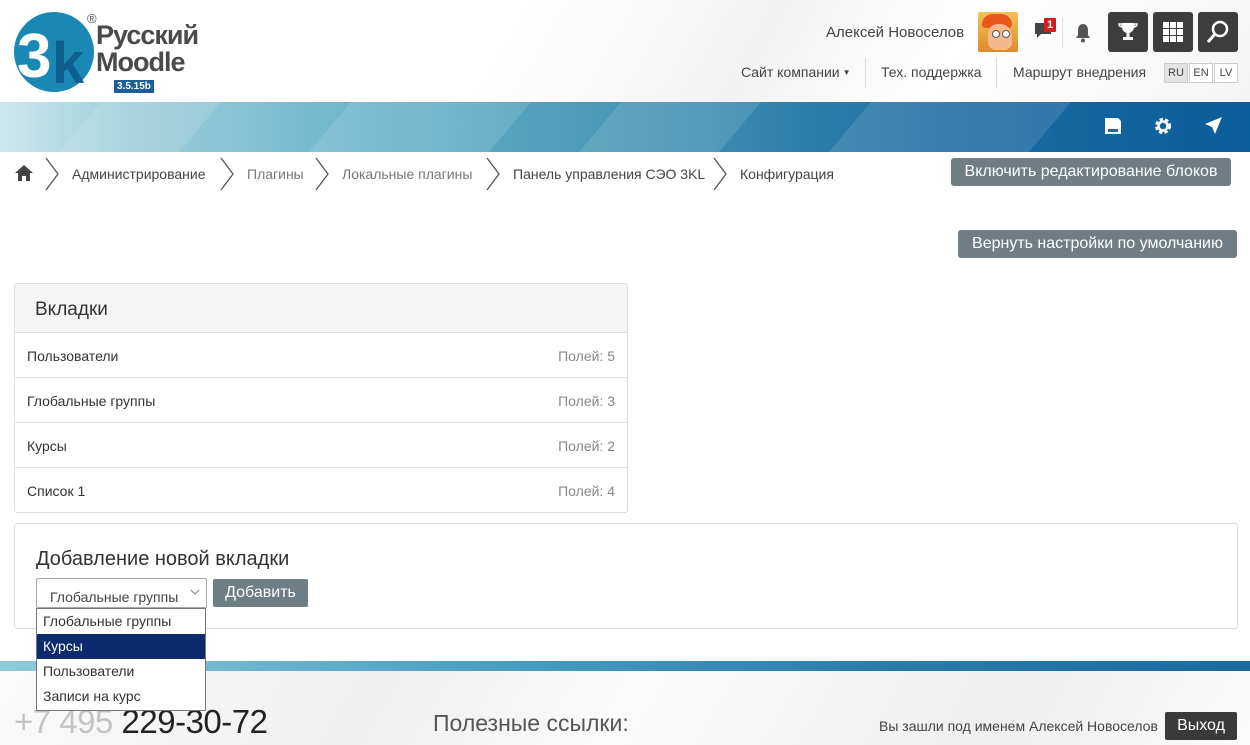  Describe the element at coordinates (121, 646) in the screenshot. I see `dropdown-option-highlighted: Курсы` at that location.